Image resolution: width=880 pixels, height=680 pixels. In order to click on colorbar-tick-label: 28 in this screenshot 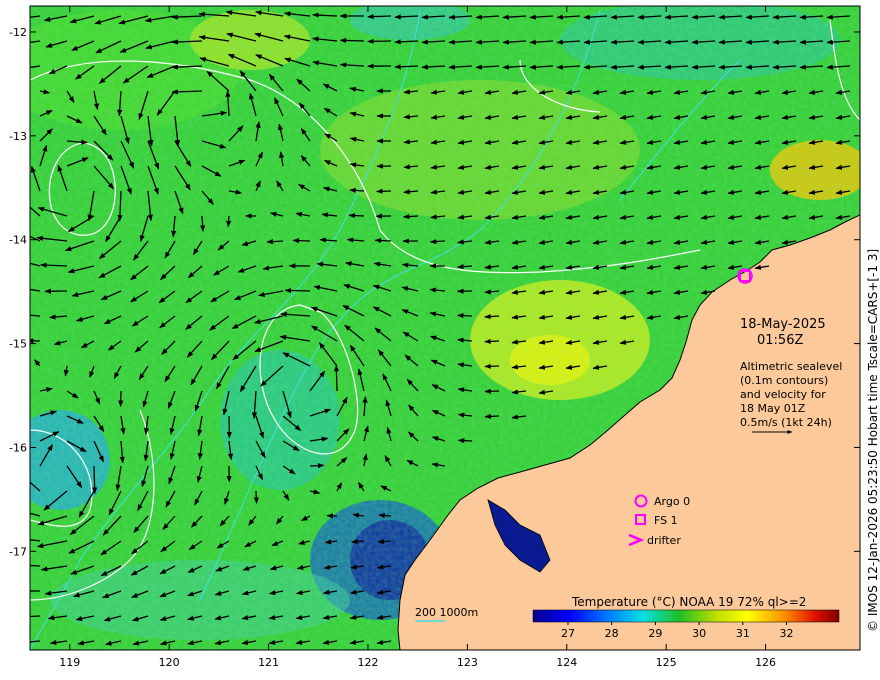, I will do `click(612, 633)`.